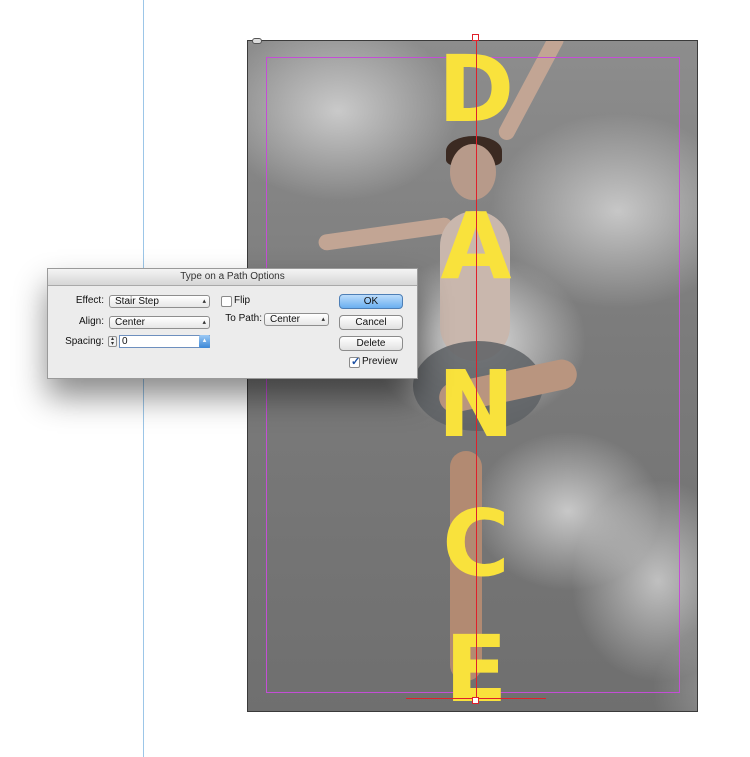  What do you see at coordinates (380, 361) in the screenshot?
I see `preview-label: Preview` at bounding box center [380, 361].